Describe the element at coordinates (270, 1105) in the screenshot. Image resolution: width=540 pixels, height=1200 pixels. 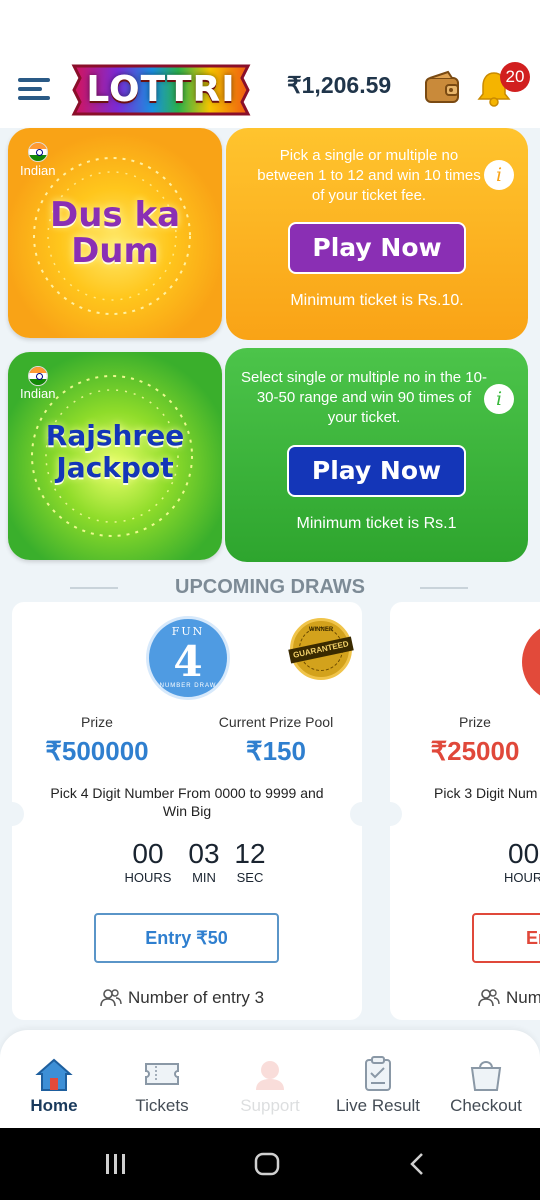
I see `nav-label: Support` at that location.